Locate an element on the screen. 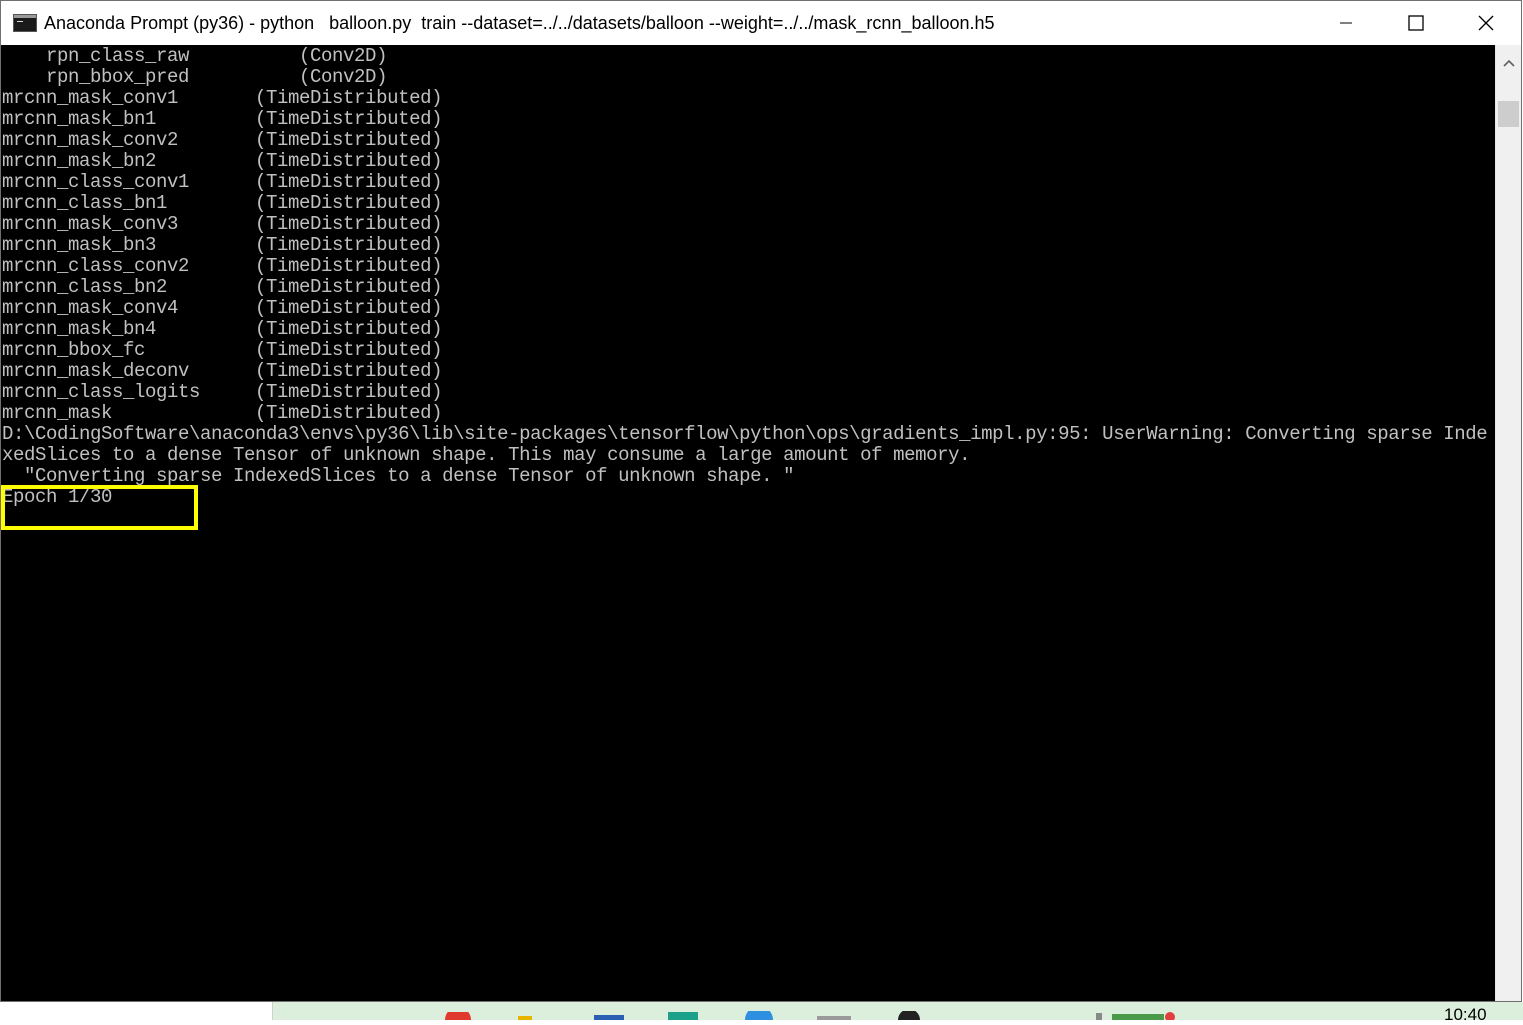  console-line: mrcnn_mask_conv4 (TimeDistributed) is located at coordinates (222, 308).